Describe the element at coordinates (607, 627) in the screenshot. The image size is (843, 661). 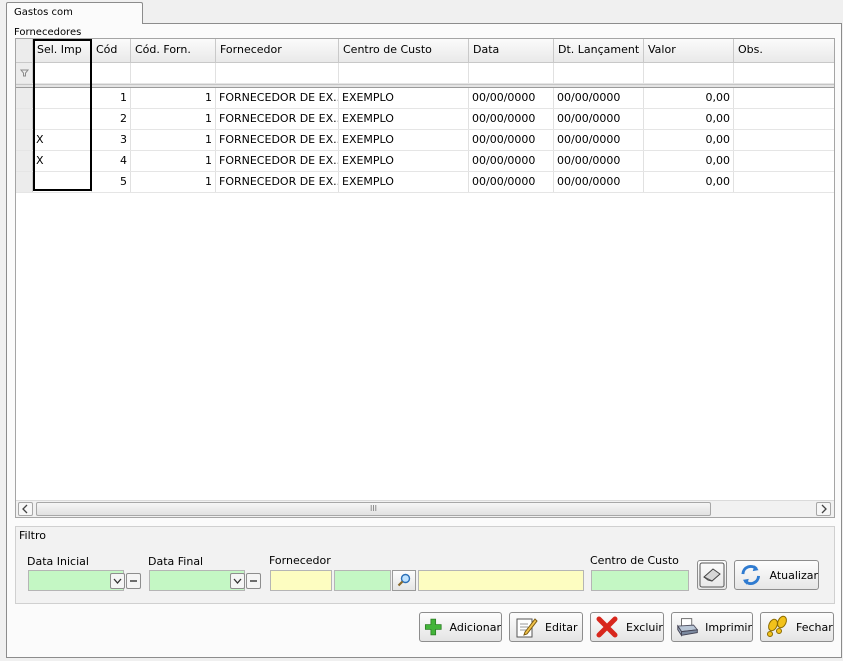
I see `delete-icon` at that location.